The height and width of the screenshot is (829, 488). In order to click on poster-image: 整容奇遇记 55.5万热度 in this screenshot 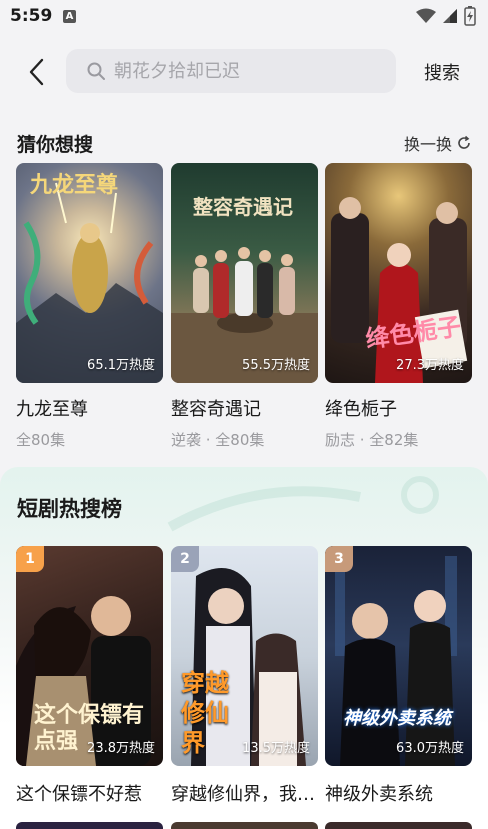, I will do `click(244, 273)`.